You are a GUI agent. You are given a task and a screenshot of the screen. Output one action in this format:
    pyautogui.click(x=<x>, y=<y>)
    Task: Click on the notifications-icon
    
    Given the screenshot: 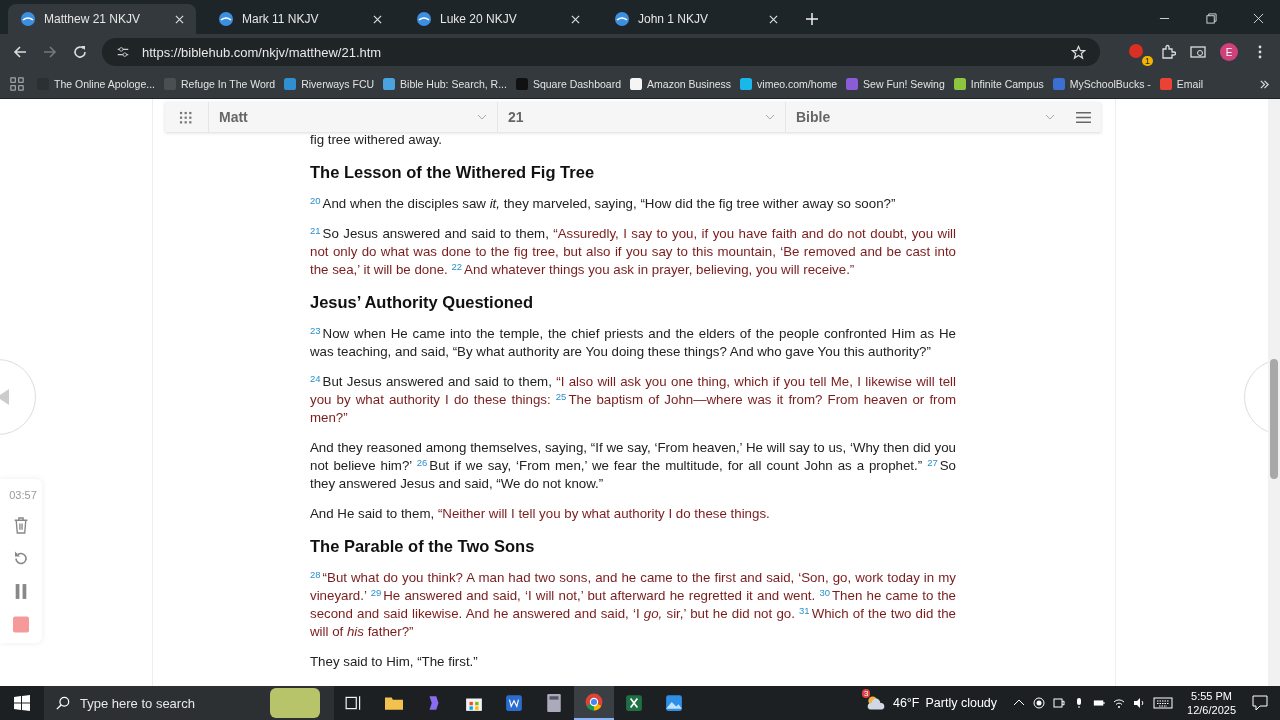 What is the action you would take?
    pyautogui.click(x=1260, y=703)
    